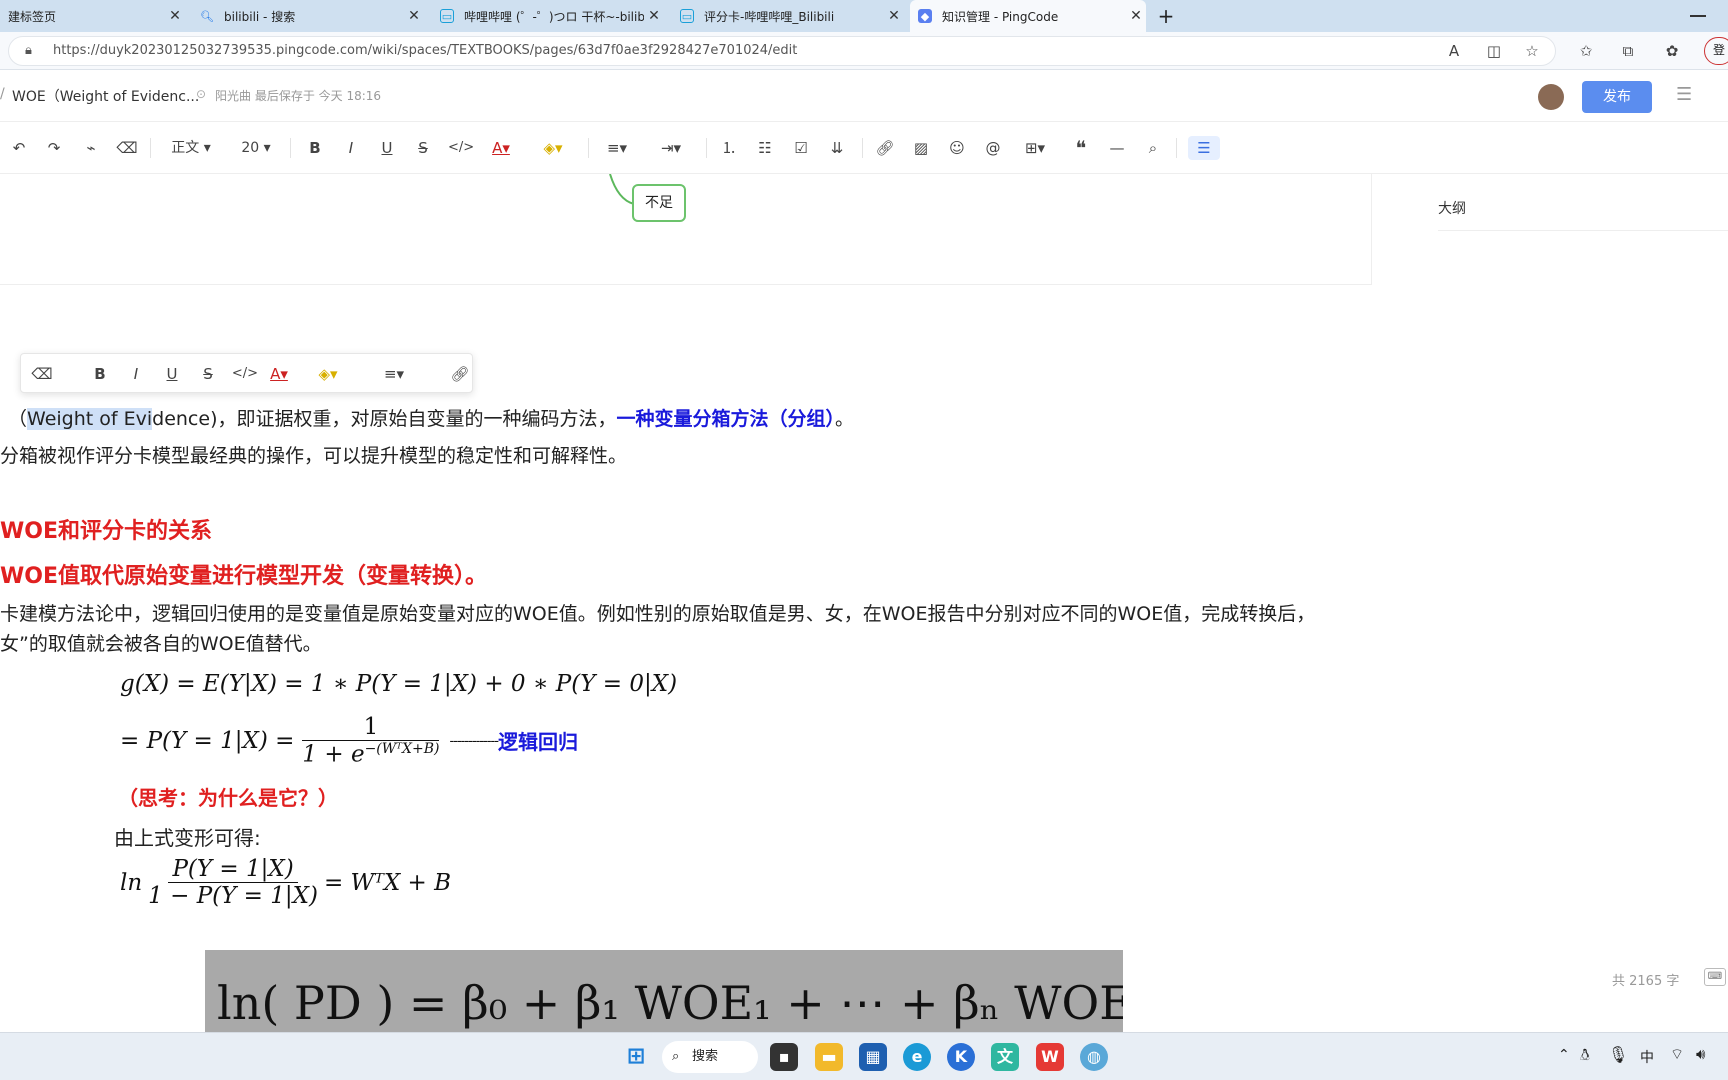 The height and width of the screenshot is (1080, 1728). Describe the element at coordinates (917, 1057) in the screenshot. I see `edge-icon: e` at that location.